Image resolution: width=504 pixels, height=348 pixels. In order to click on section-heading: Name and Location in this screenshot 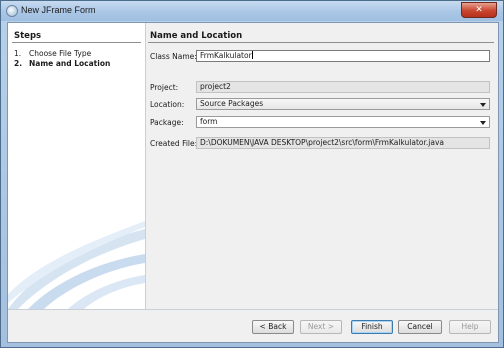, I will do `click(196, 36)`.